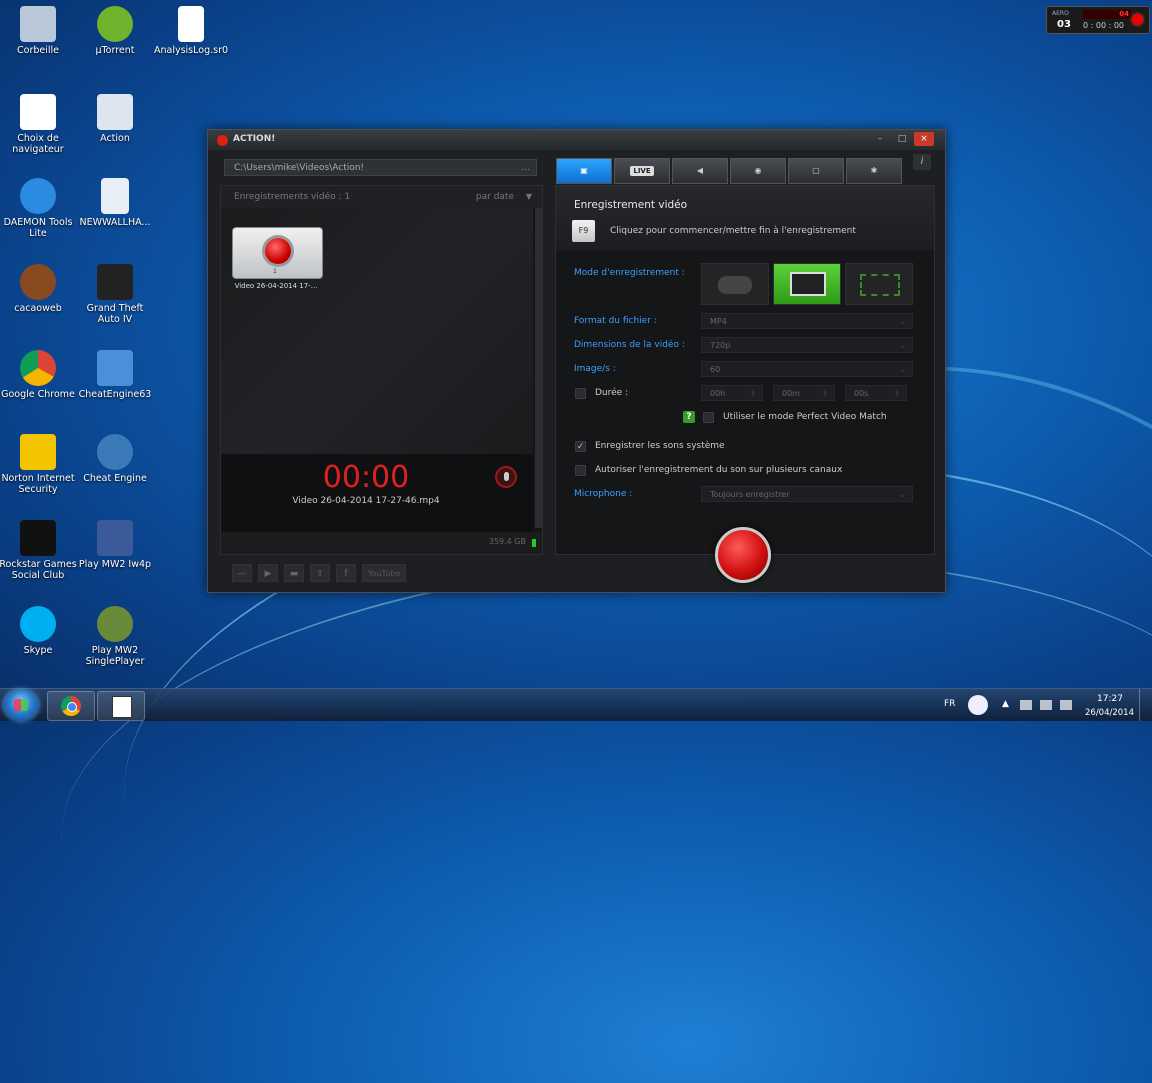 The height and width of the screenshot is (1083, 1152). What do you see at coordinates (39, 464) in the screenshot?
I see `desktop-icon-norton: Norton Internet Security` at bounding box center [39, 464].